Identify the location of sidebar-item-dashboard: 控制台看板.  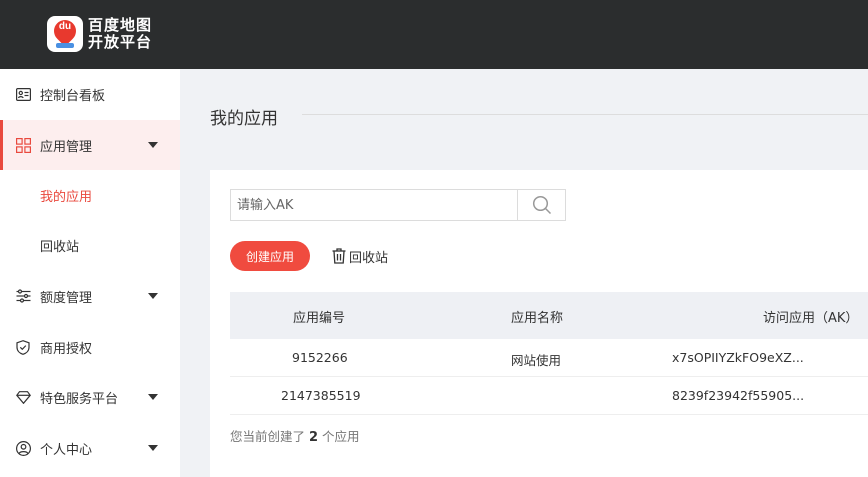
(90, 94).